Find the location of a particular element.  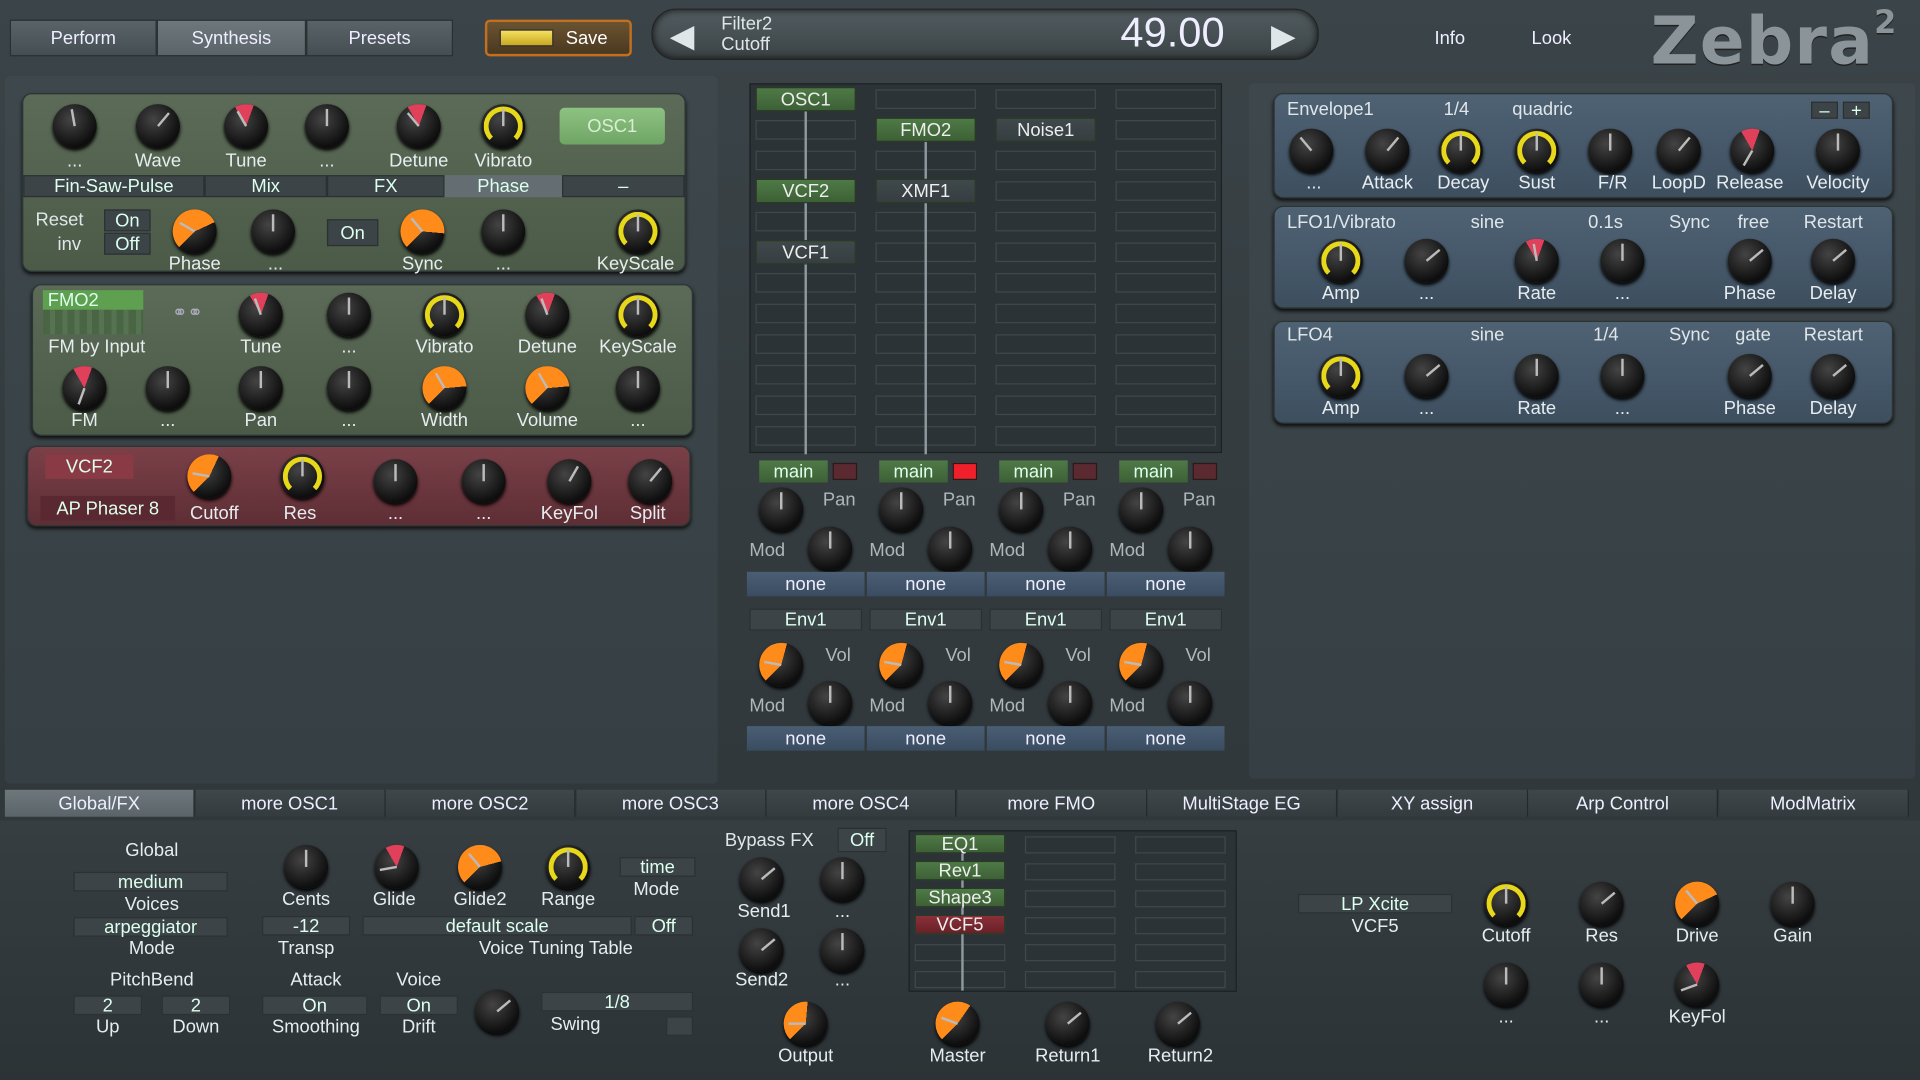

lfo1-sync: Sync is located at coordinates (1689, 222).